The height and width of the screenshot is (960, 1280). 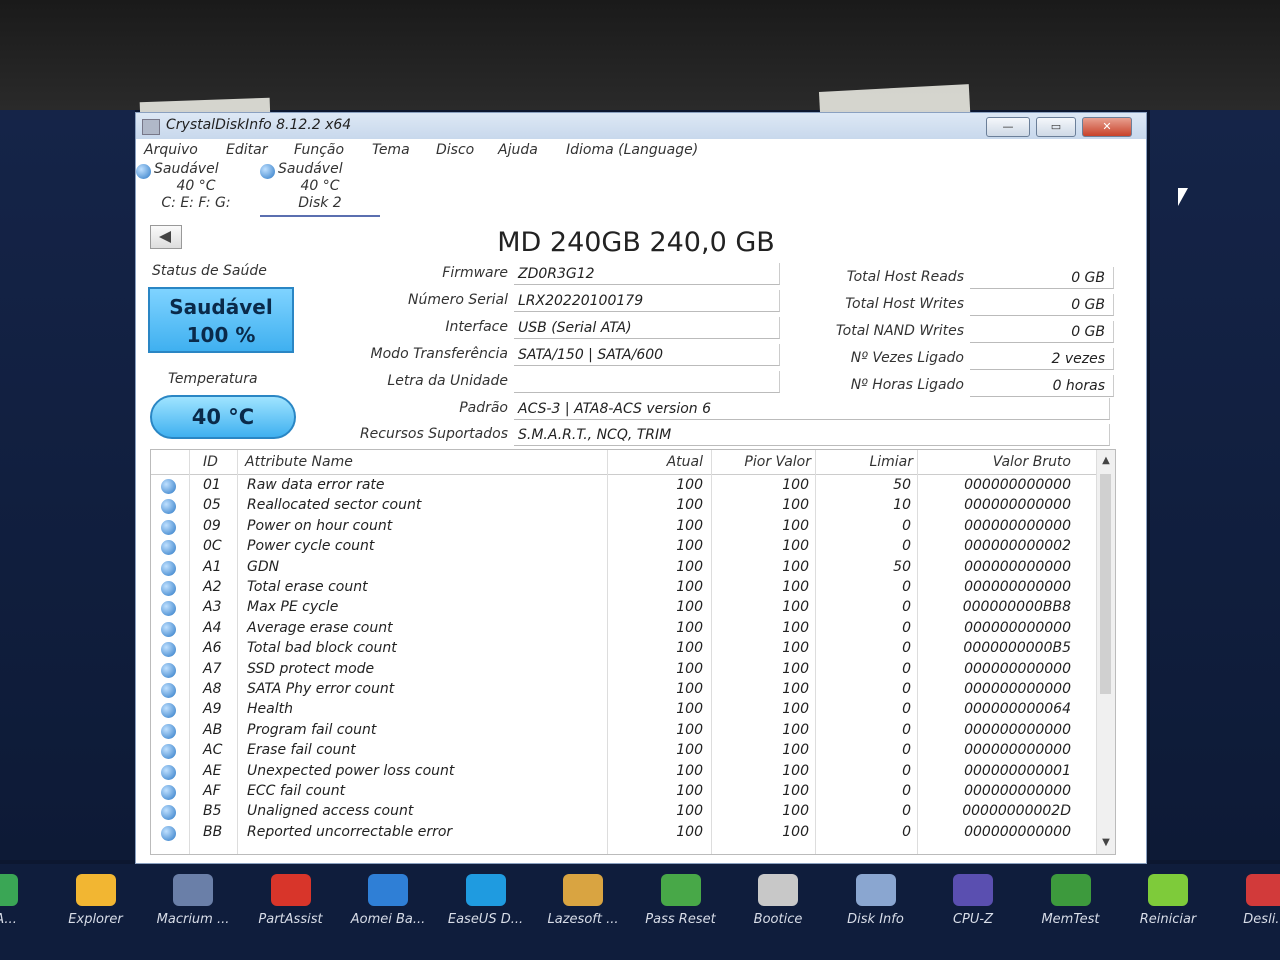 I want to click on power-hours-label: Nº Horas Ligado, so click(x=907, y=385).